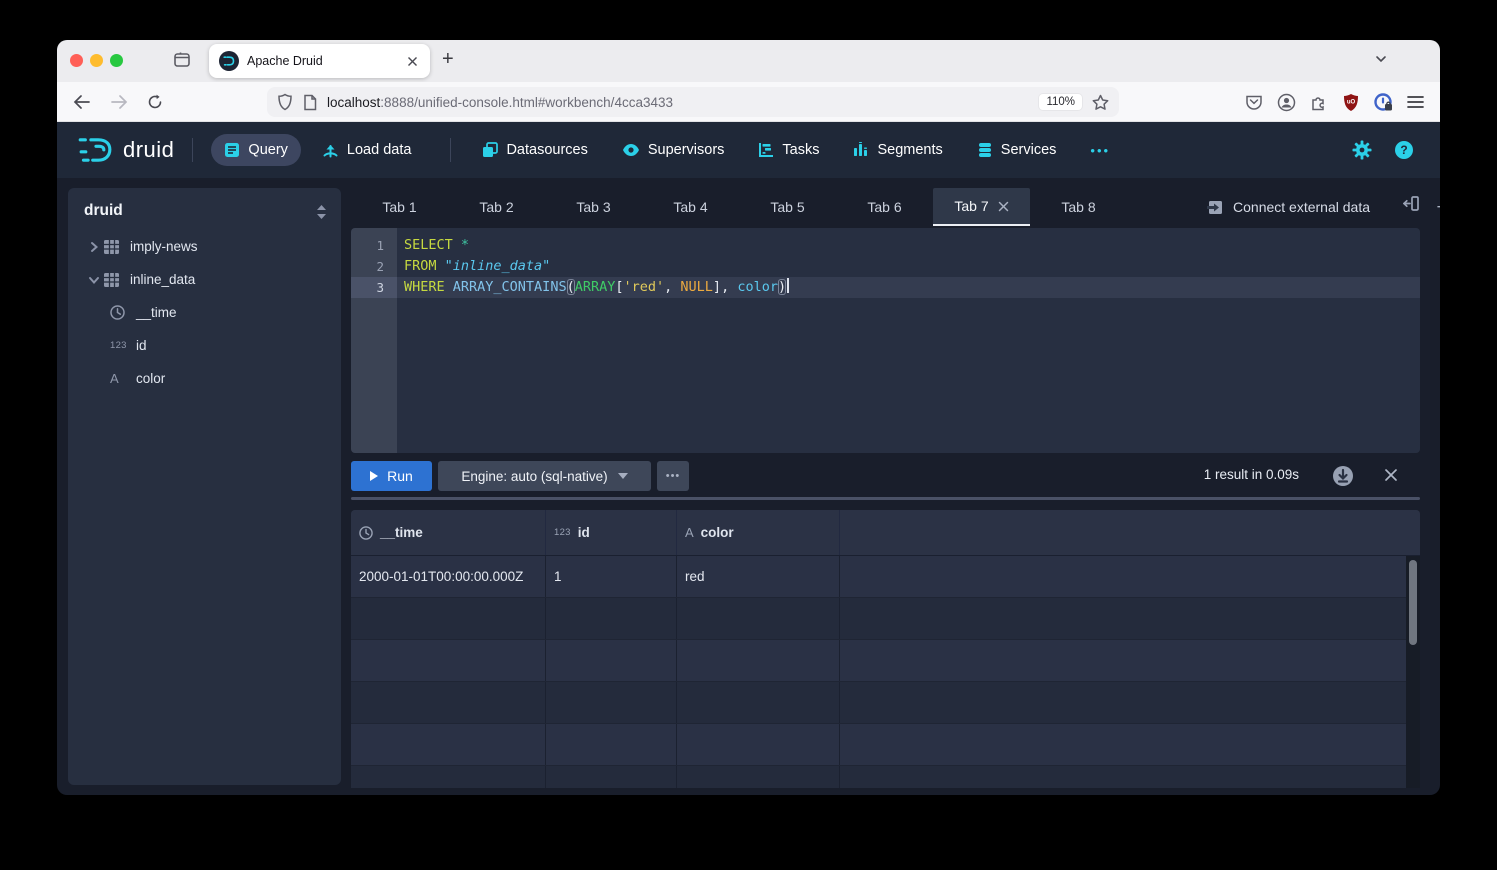 The width and height of the screenshot is (1497, 870). What do you see at coordinates (96, 280) in the screenshot?
I see `chevron-down-icon` at bounding box center [96, 280].